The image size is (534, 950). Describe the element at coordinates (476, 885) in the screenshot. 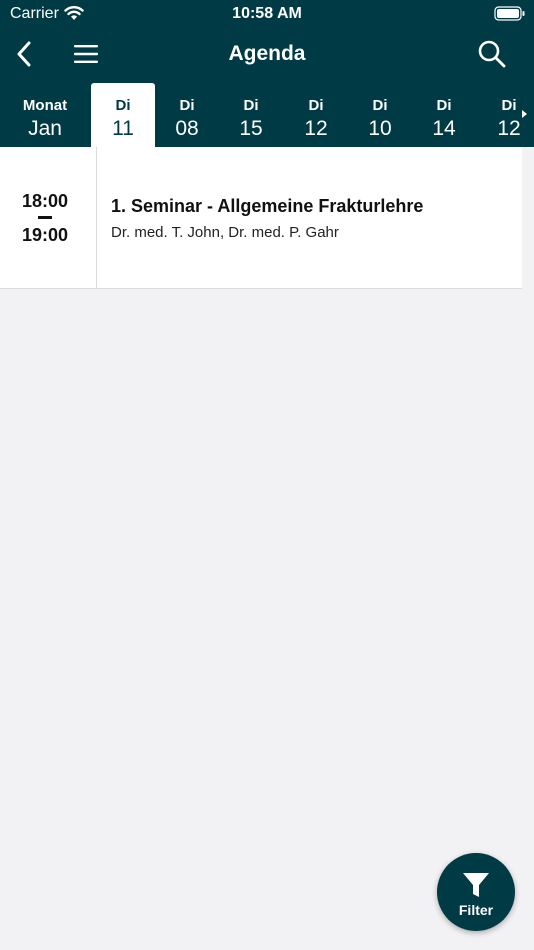

I see `filter-icon` at that location.